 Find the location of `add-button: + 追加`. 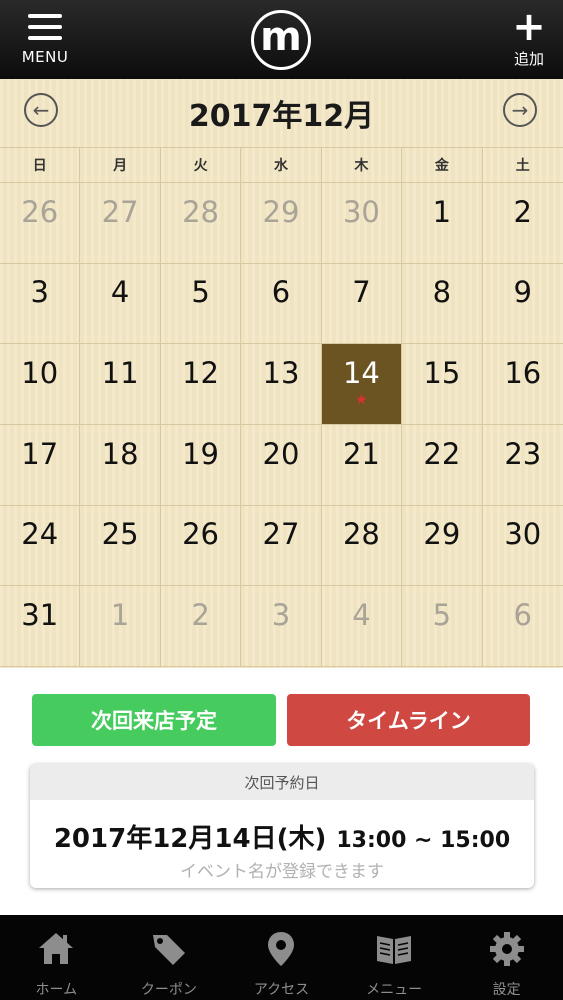

add-button: + 追加 is located at coordinates (529, 38).